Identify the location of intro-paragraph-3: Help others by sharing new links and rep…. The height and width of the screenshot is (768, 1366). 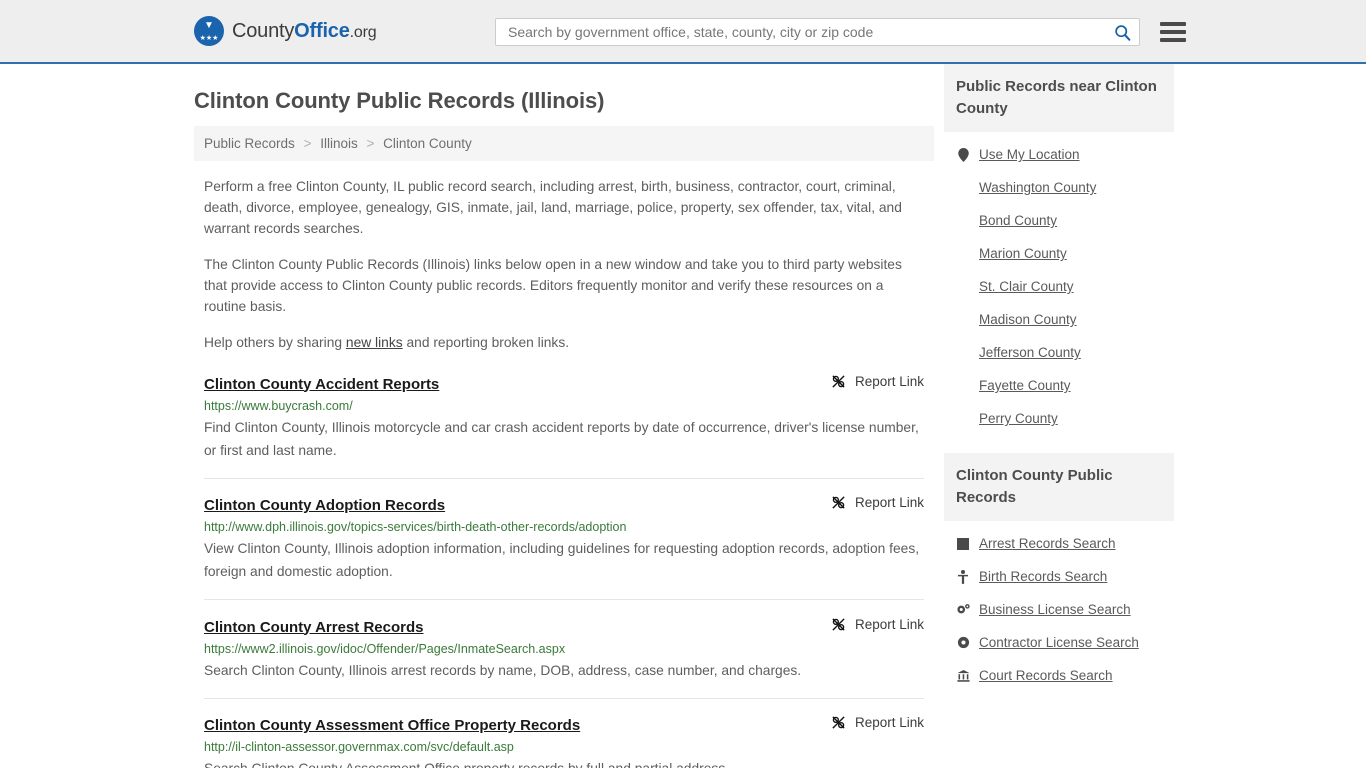
(564, 342).